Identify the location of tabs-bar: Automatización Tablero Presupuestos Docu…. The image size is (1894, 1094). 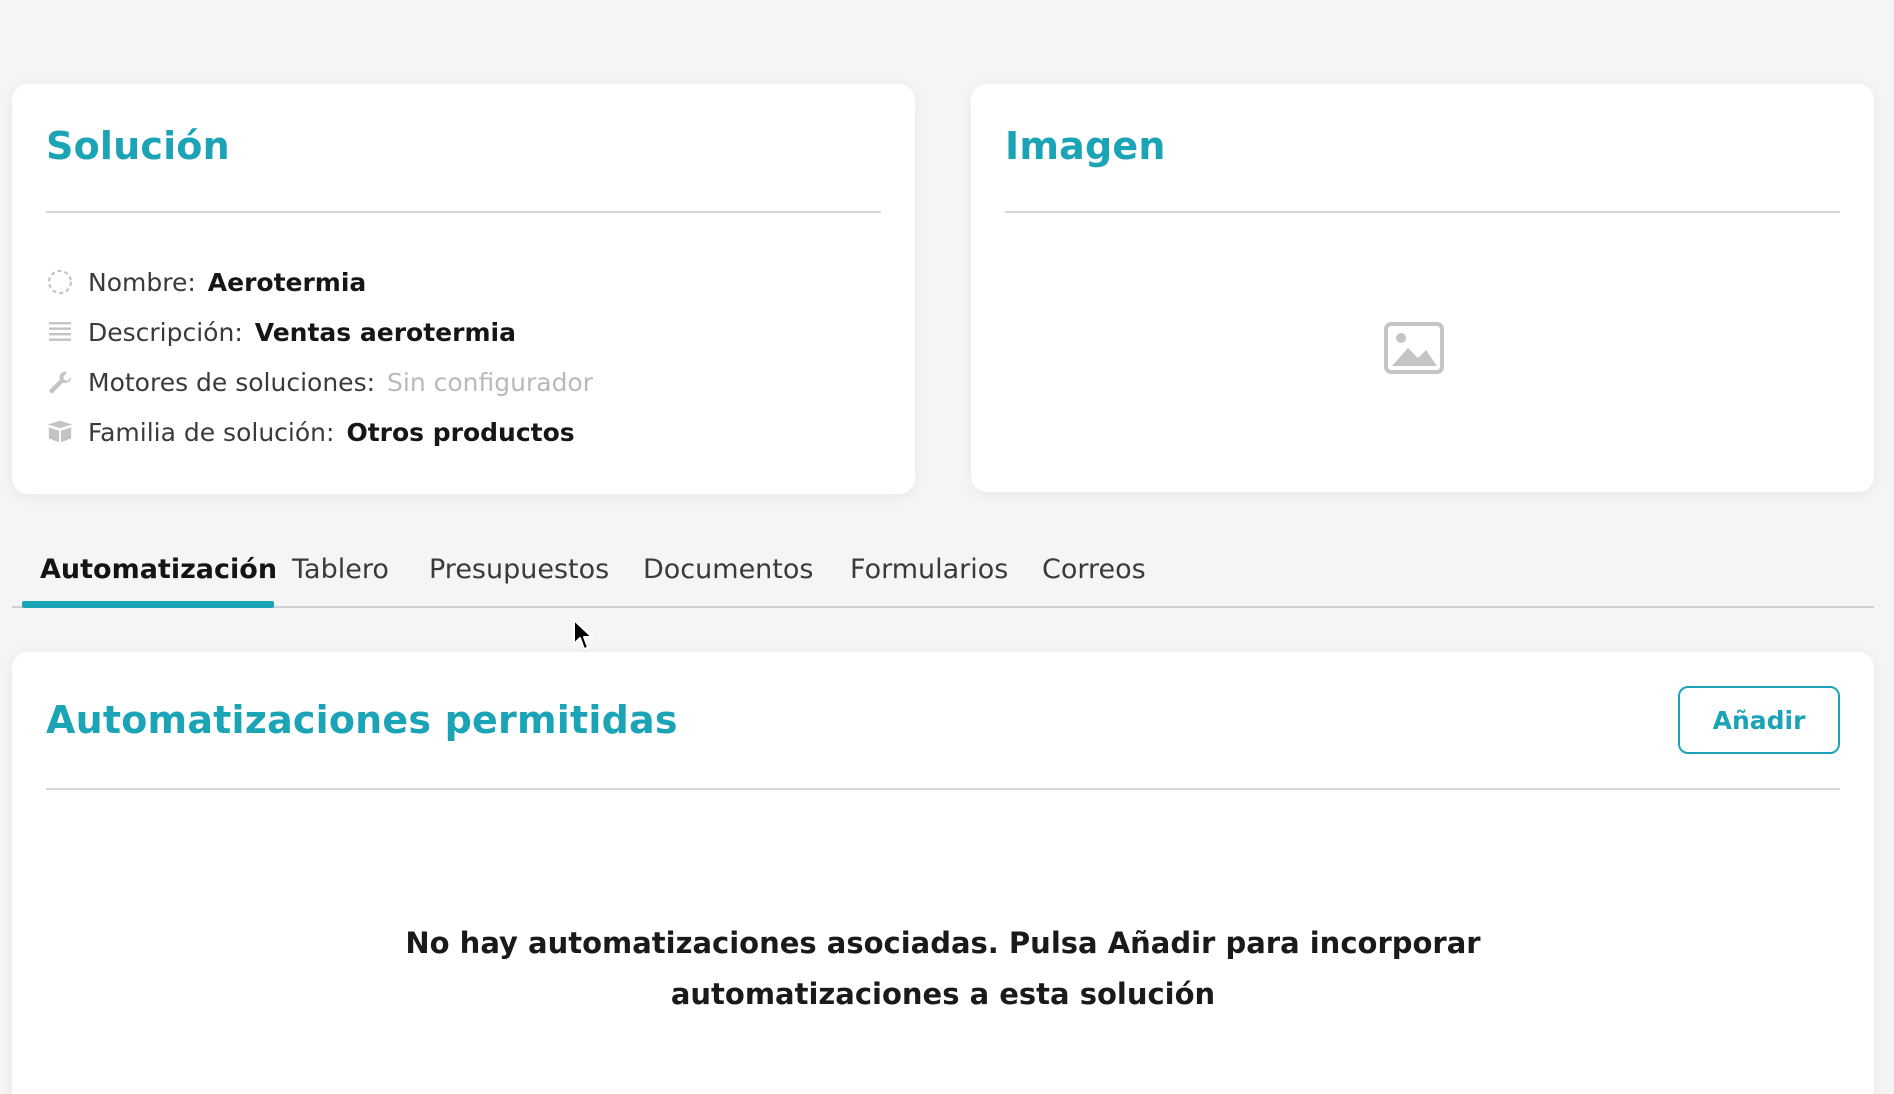
(943, 578).